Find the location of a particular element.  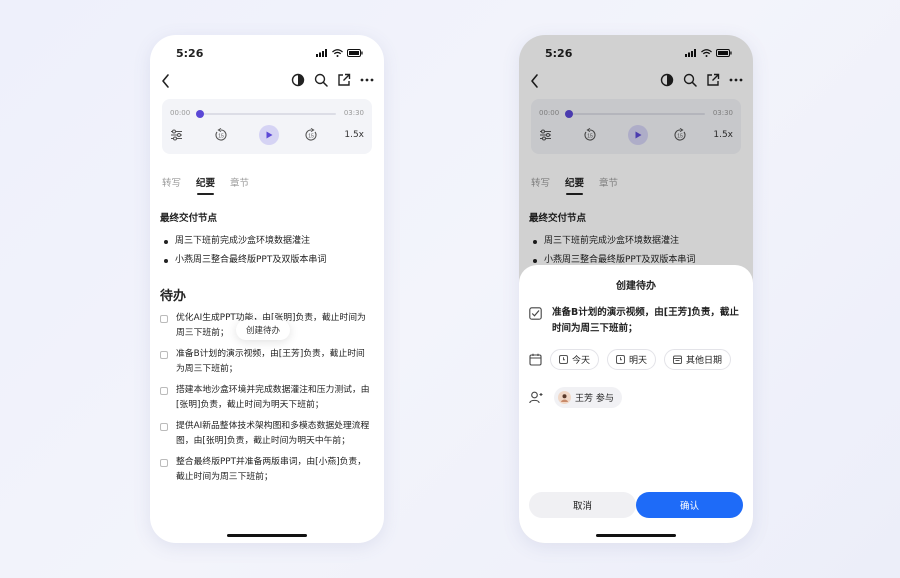

avatar-icon is located at coordinates (564, 398).